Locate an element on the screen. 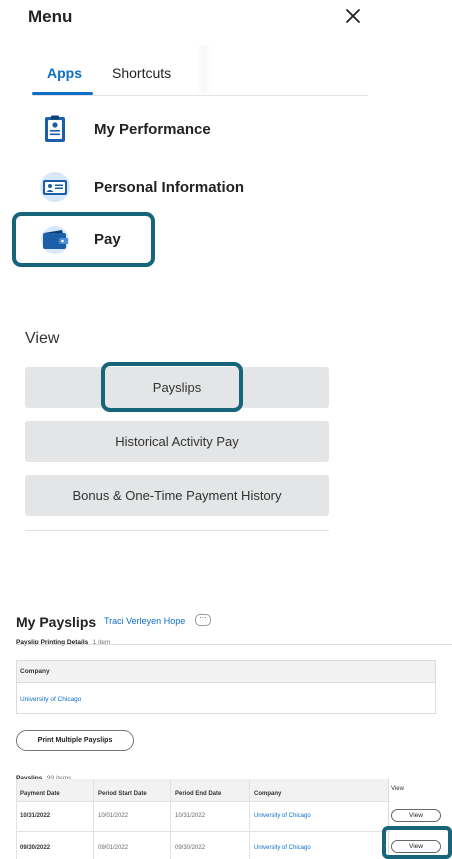 Image resolution: width=452 pixels, height=859 pixels. tab-divider is located at coordinates (200, 95).